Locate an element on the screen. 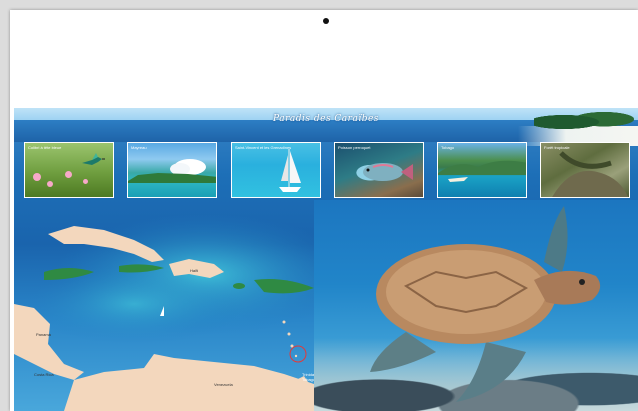 This screenshot has width=638, height=411. thumb-caption: Poisson perroquet is located at coordinates (354, 147).